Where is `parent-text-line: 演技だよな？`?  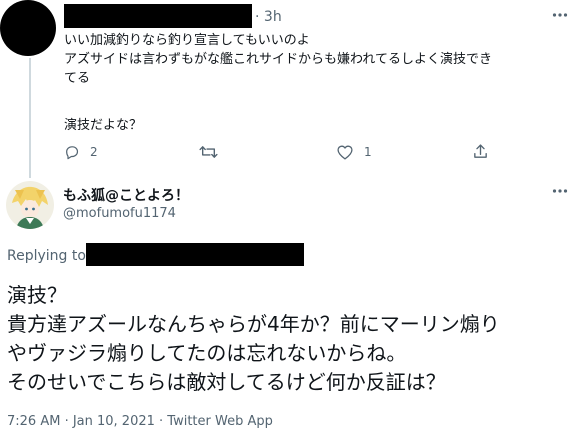
parent-text-line: 演技だよな？ is located at coordinates (103, 125).